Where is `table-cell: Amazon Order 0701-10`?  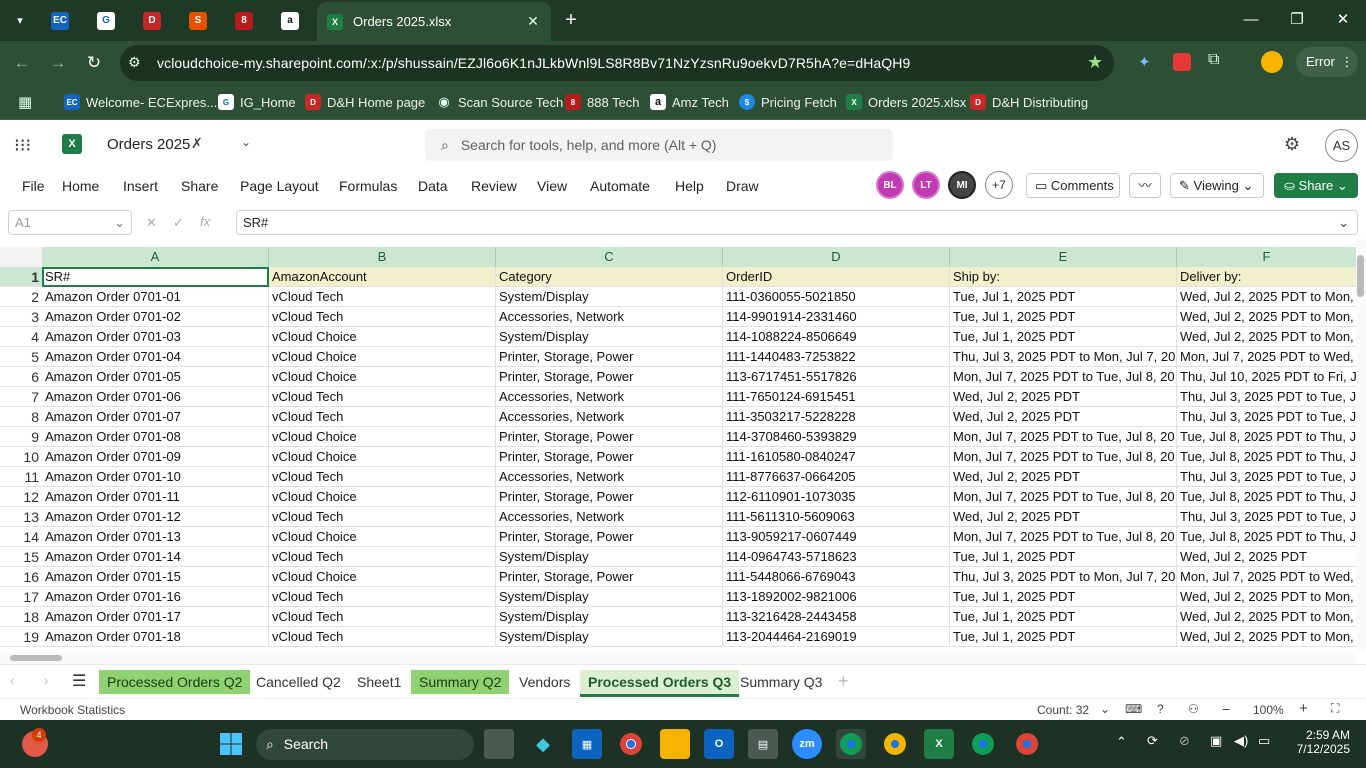 table-cell: Amazon Order 0701-10 is located at coordinates (155, 477).